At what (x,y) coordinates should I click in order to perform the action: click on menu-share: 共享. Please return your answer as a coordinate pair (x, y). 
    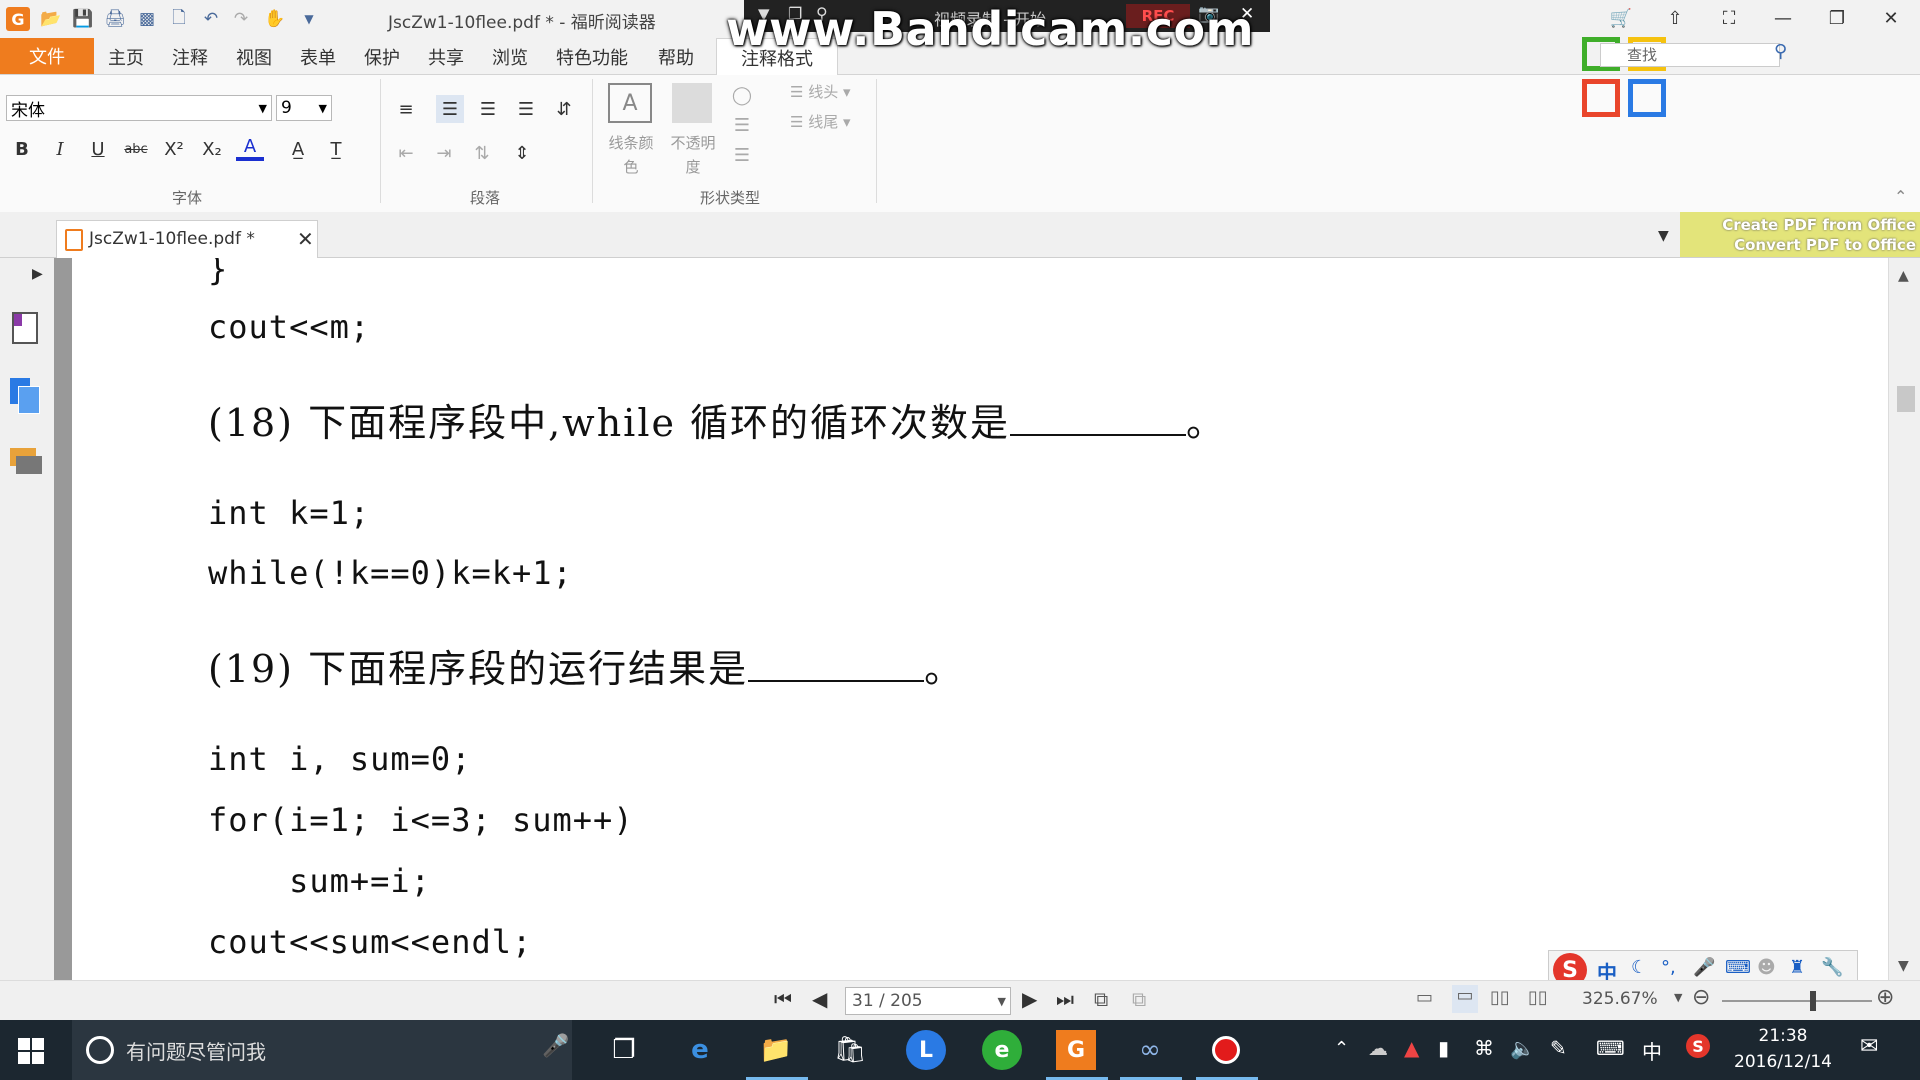
    Looking at the image, I should click on (446, 57).